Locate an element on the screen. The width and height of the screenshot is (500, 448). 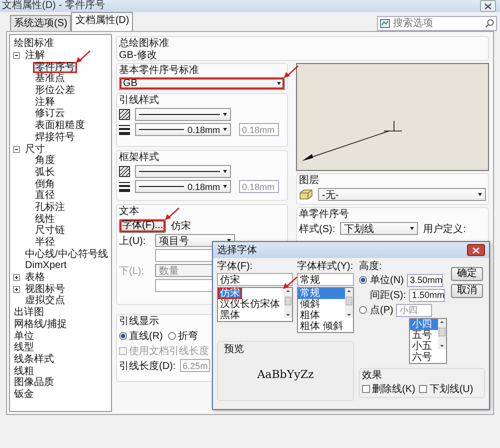
tree-item: 注解 is located at coordinates (35, 56).